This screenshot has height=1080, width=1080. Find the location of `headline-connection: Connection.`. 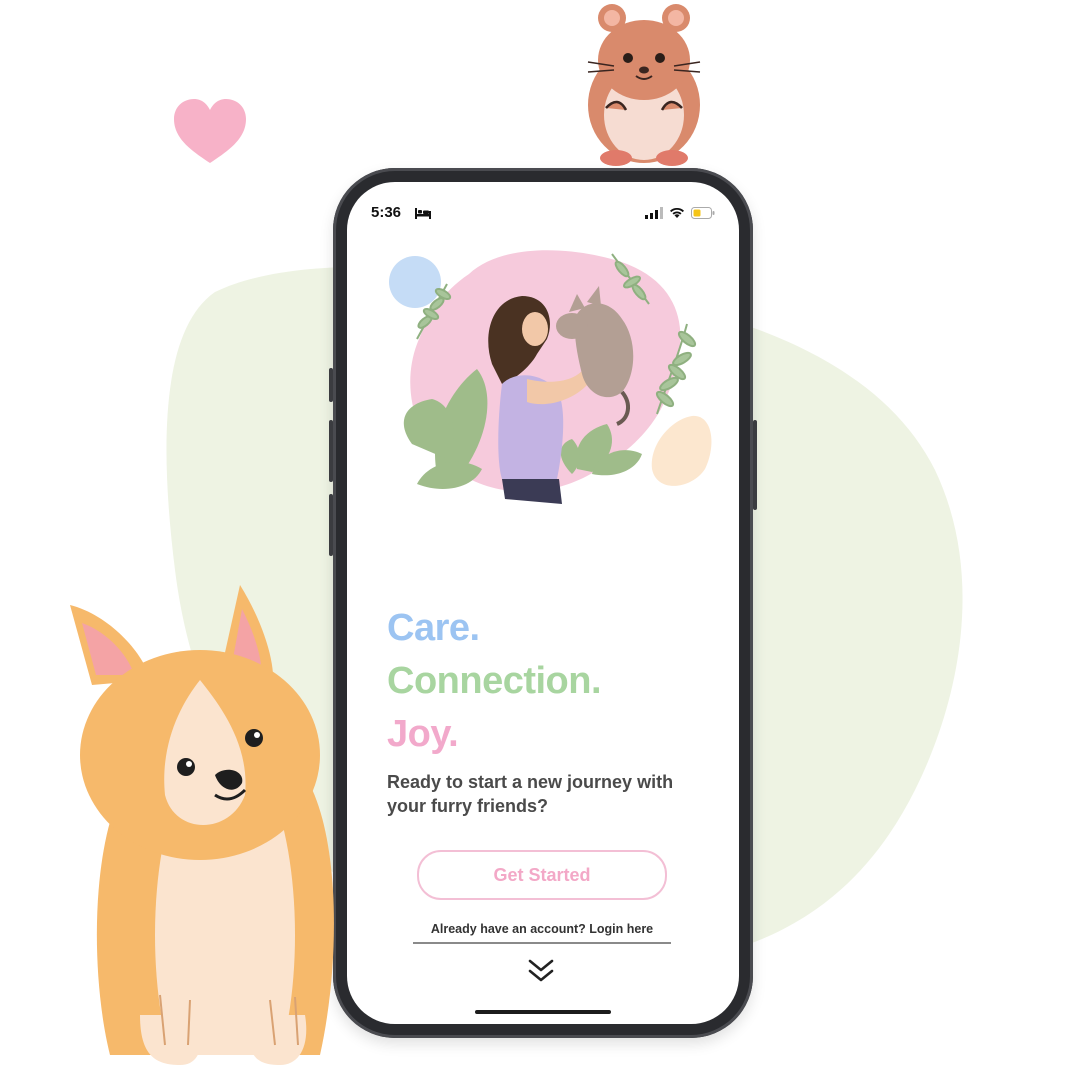

headline-connection: Connection. is located at coordinates (494, 681).